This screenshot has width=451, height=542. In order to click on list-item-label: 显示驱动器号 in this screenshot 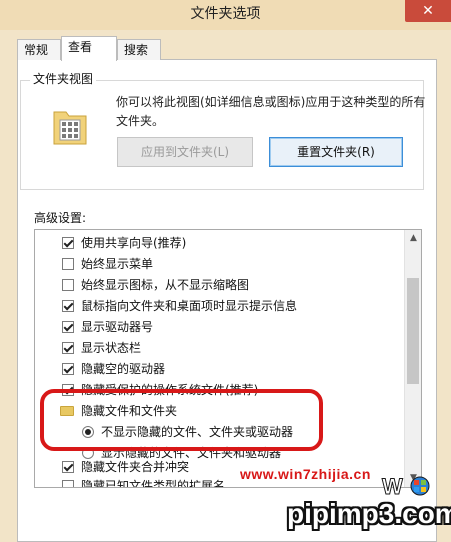, I will do `click(117, 327)`.